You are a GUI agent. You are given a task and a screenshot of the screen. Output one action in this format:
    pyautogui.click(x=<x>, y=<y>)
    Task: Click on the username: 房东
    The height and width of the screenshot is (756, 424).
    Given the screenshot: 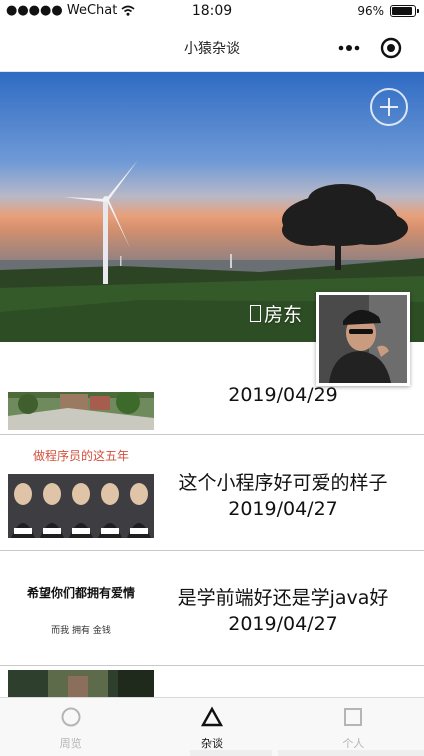 What is the action you would take?
    pyautogui.click(x=276, y=313)
    